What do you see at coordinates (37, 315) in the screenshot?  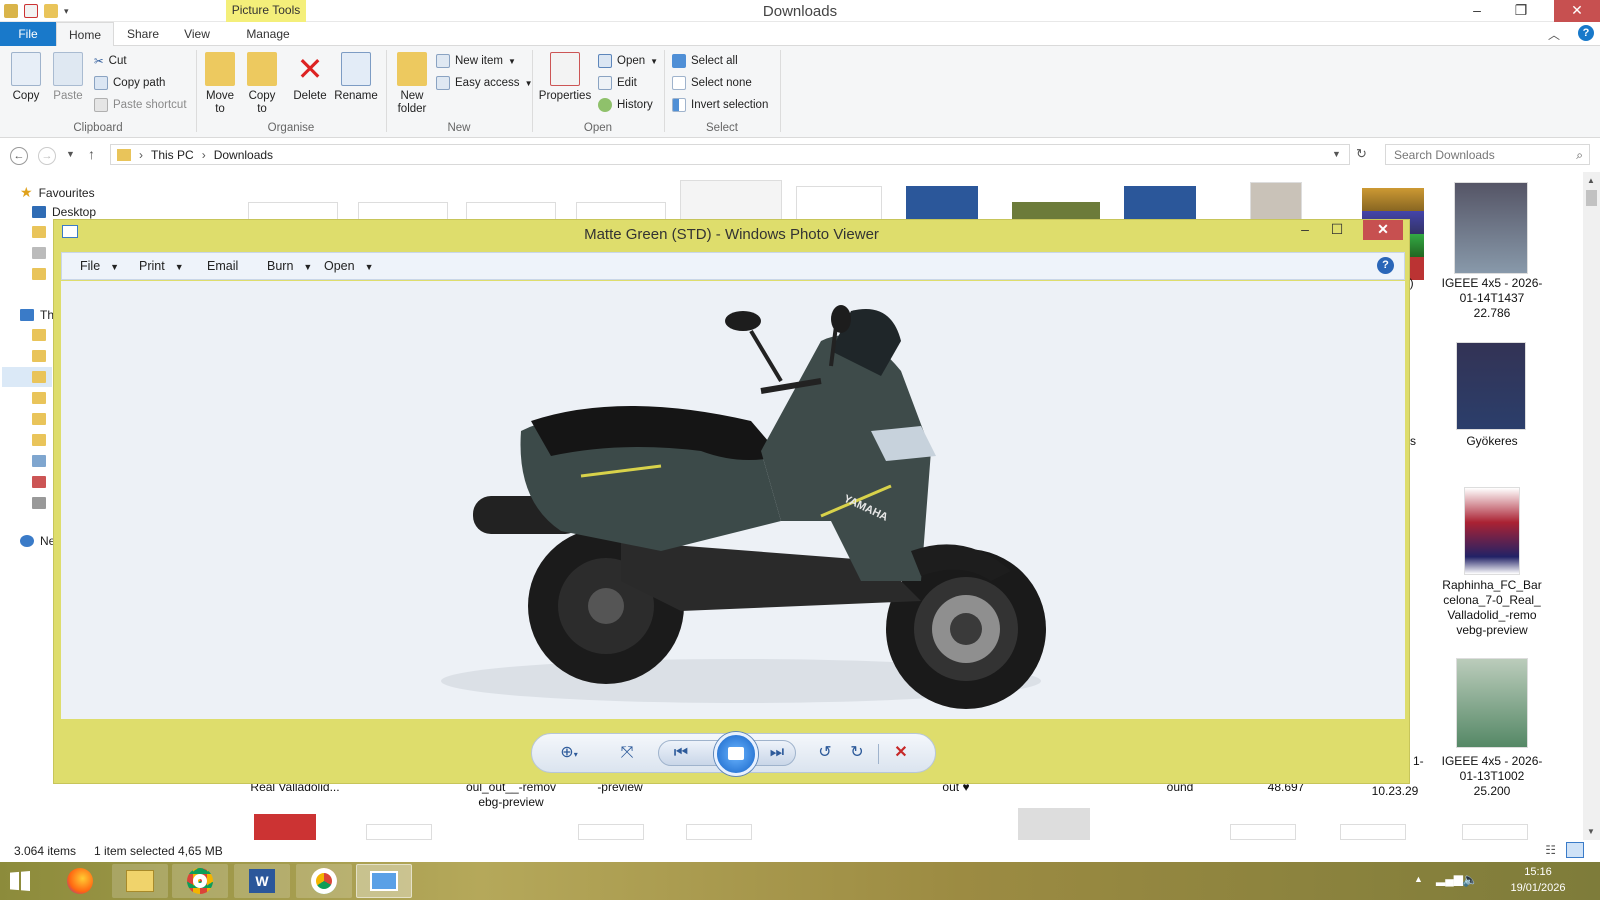 I see `nav-this-pc: Th` at bounding box center [37, 315].